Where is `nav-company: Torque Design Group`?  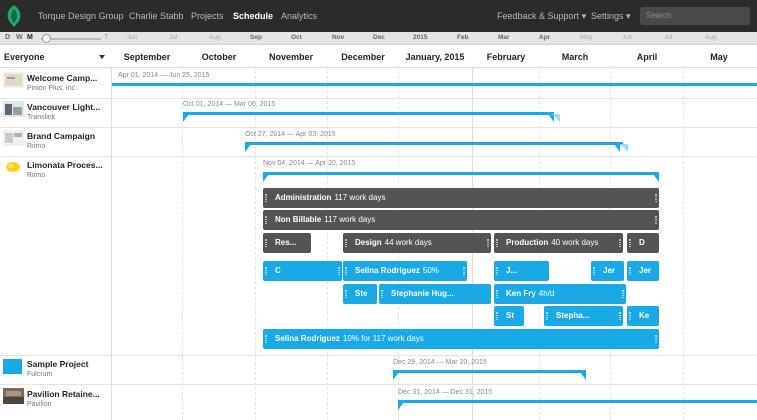
nav-company: Torque Design Group is located at coordinates (81, 16).